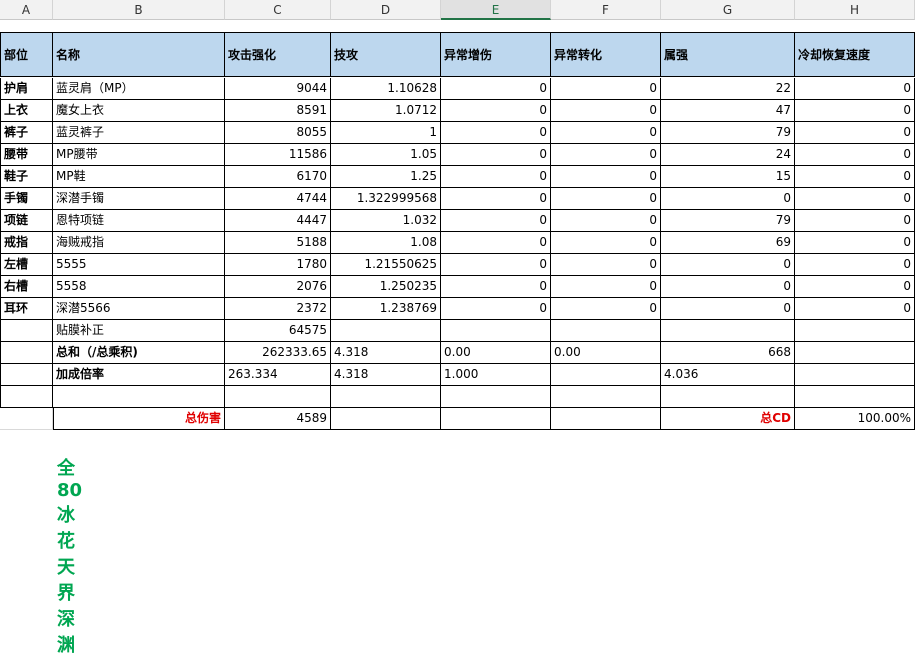 The image size is (915, 657). I want to click on cell-name: MP鞋, so click(139, 177).